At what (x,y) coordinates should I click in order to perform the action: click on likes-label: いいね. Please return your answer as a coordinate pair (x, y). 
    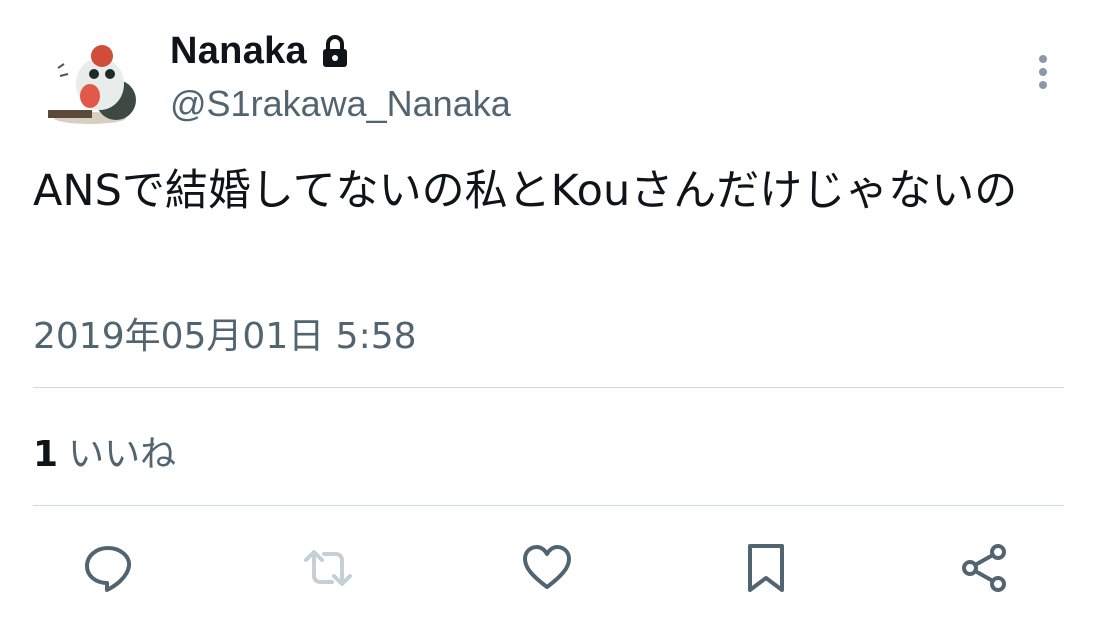
    Looking at the image, I should click on (122, 454).